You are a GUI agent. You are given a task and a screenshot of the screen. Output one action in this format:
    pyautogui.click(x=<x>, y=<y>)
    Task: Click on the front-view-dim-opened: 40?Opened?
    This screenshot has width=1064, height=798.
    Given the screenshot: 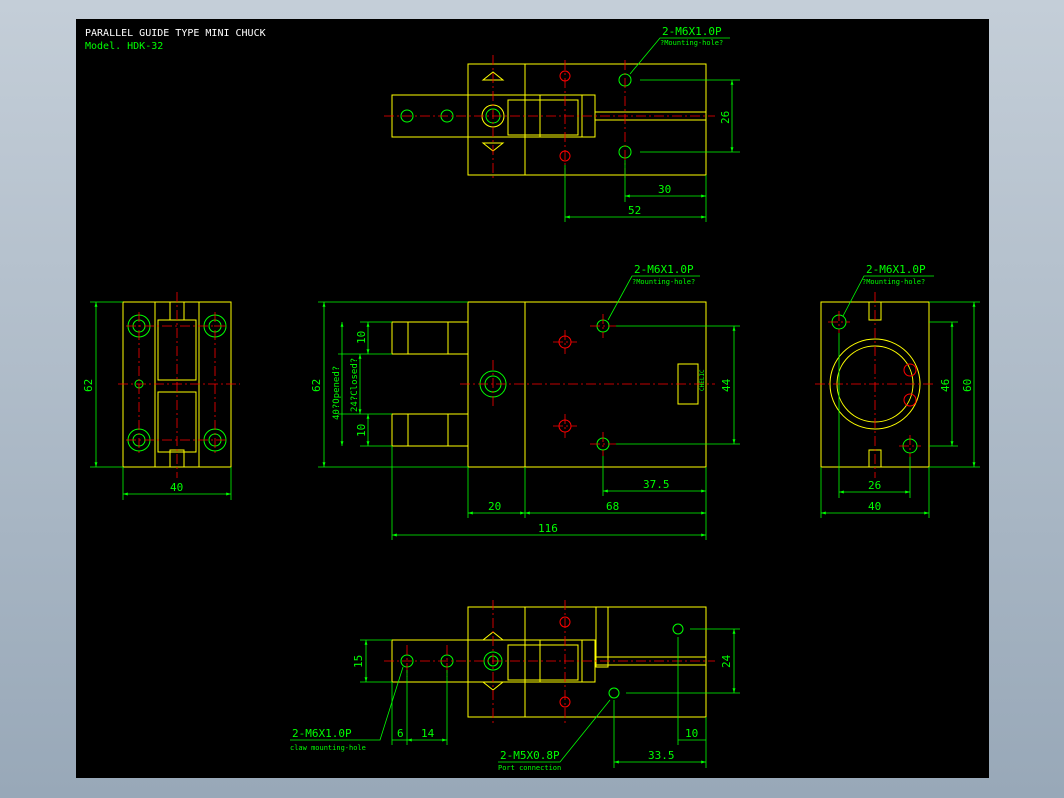 What is the action you would take?
    pyautogui.click(x=337, y=393)
    